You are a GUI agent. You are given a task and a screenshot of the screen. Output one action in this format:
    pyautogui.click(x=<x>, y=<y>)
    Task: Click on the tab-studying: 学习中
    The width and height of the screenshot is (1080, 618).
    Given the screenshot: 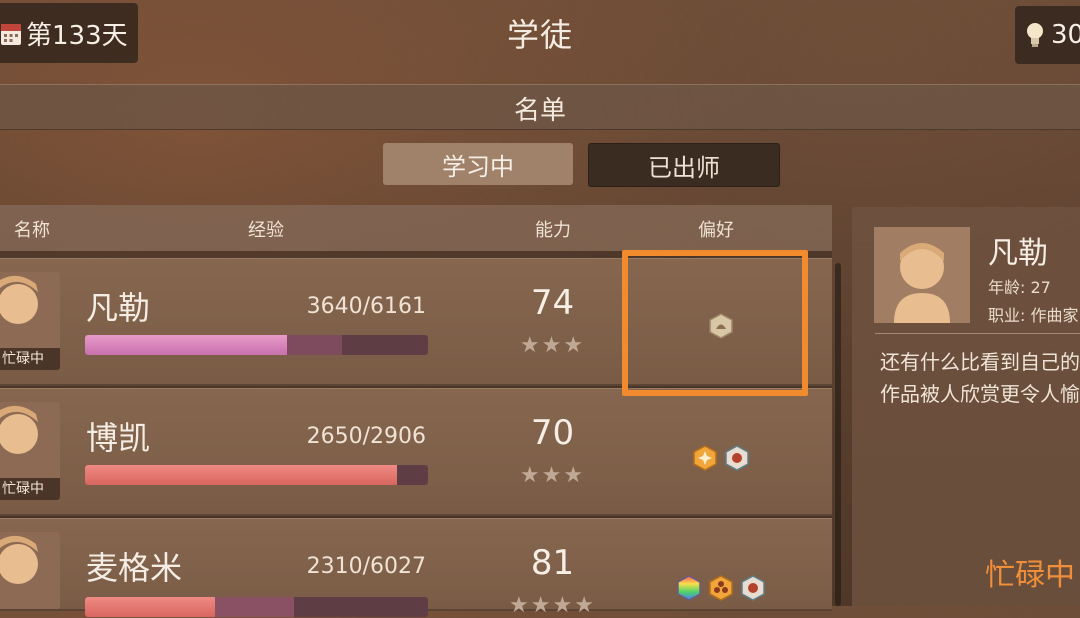 What is the action you would take?
    pyautogui.click(x=478, y=164)
    